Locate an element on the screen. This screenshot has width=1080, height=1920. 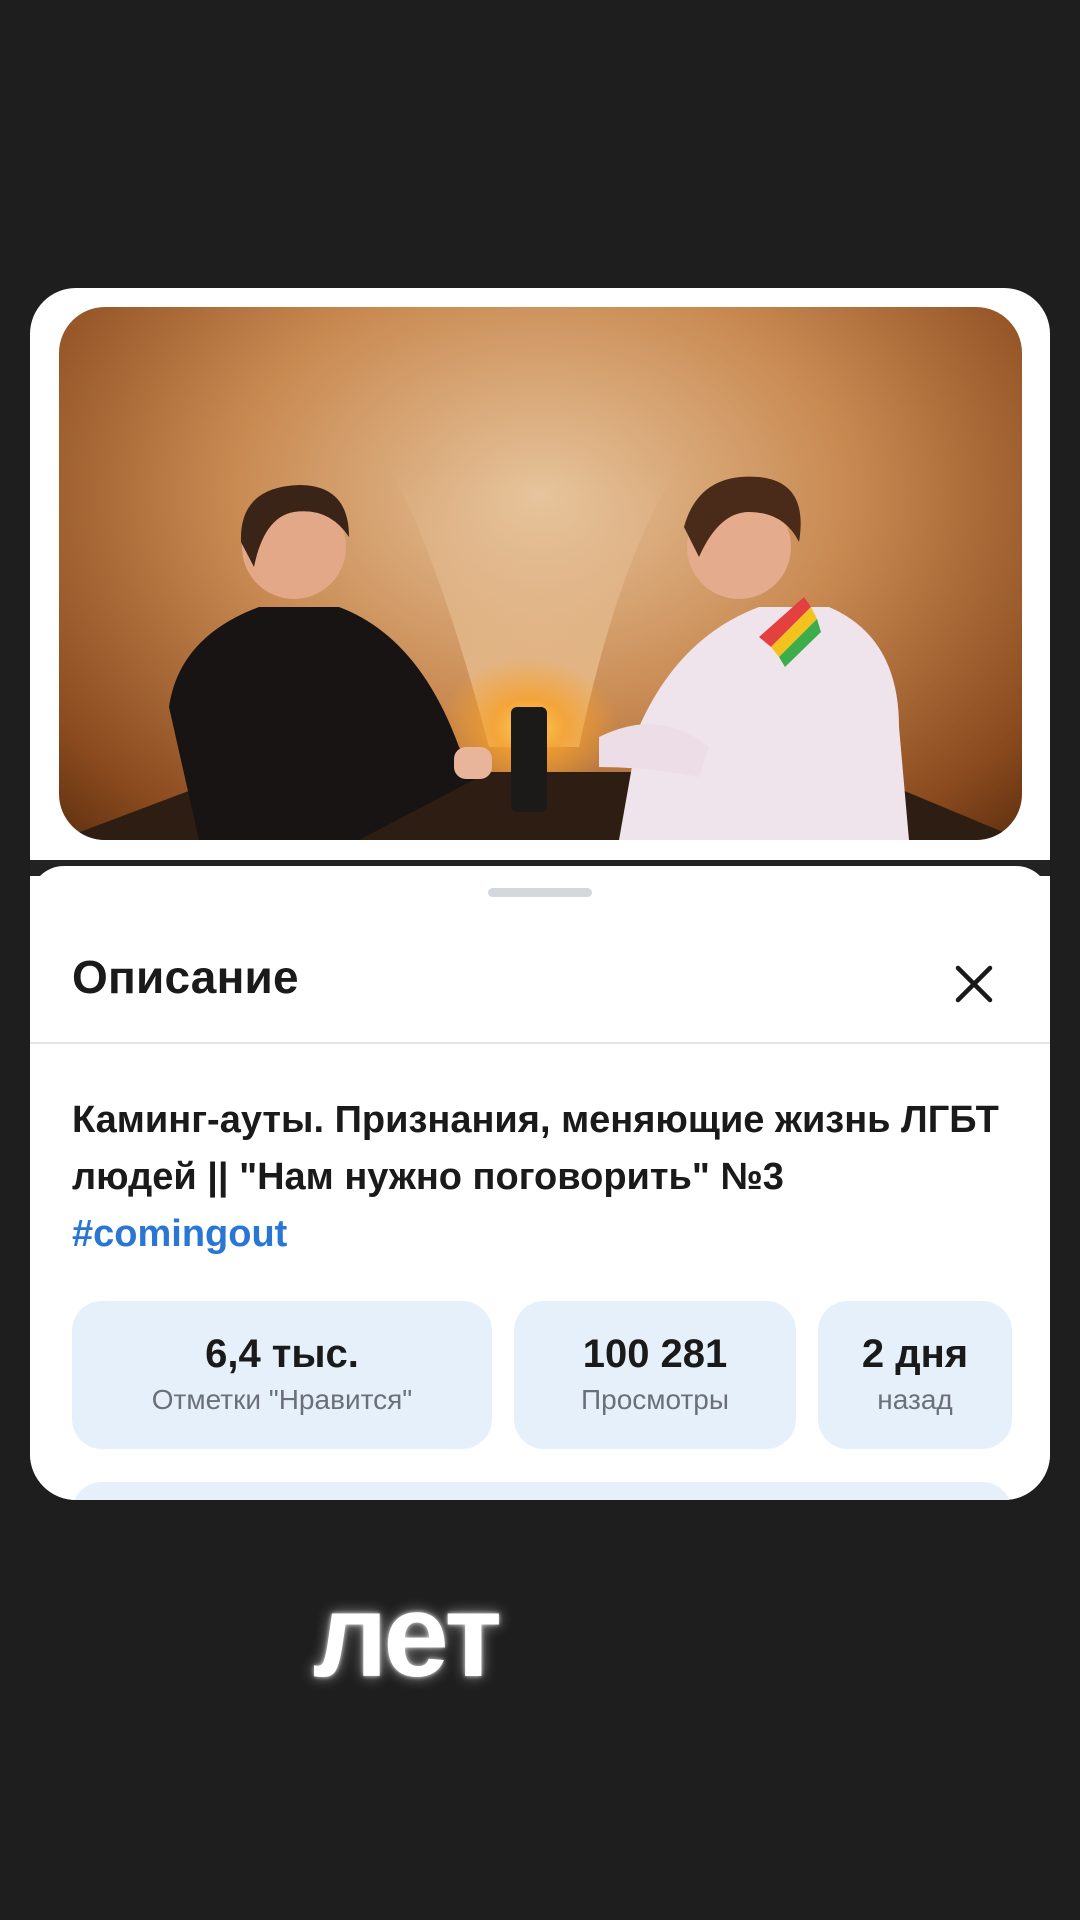
next-section-chip is located at coordinates (542, 1491).